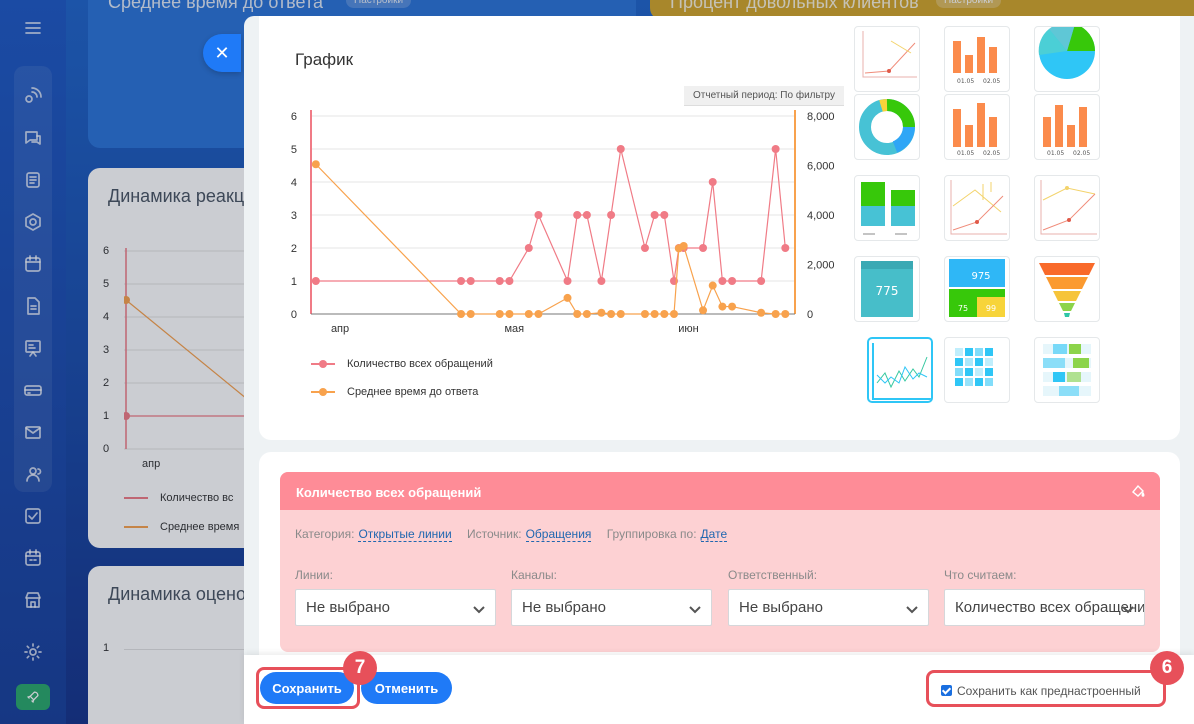 The image size is (1194, 724). What do you see at coordinates (611, 607) in the screenshot?
I see `channels-select: Не выбрано` at bounding box center [611, 607].